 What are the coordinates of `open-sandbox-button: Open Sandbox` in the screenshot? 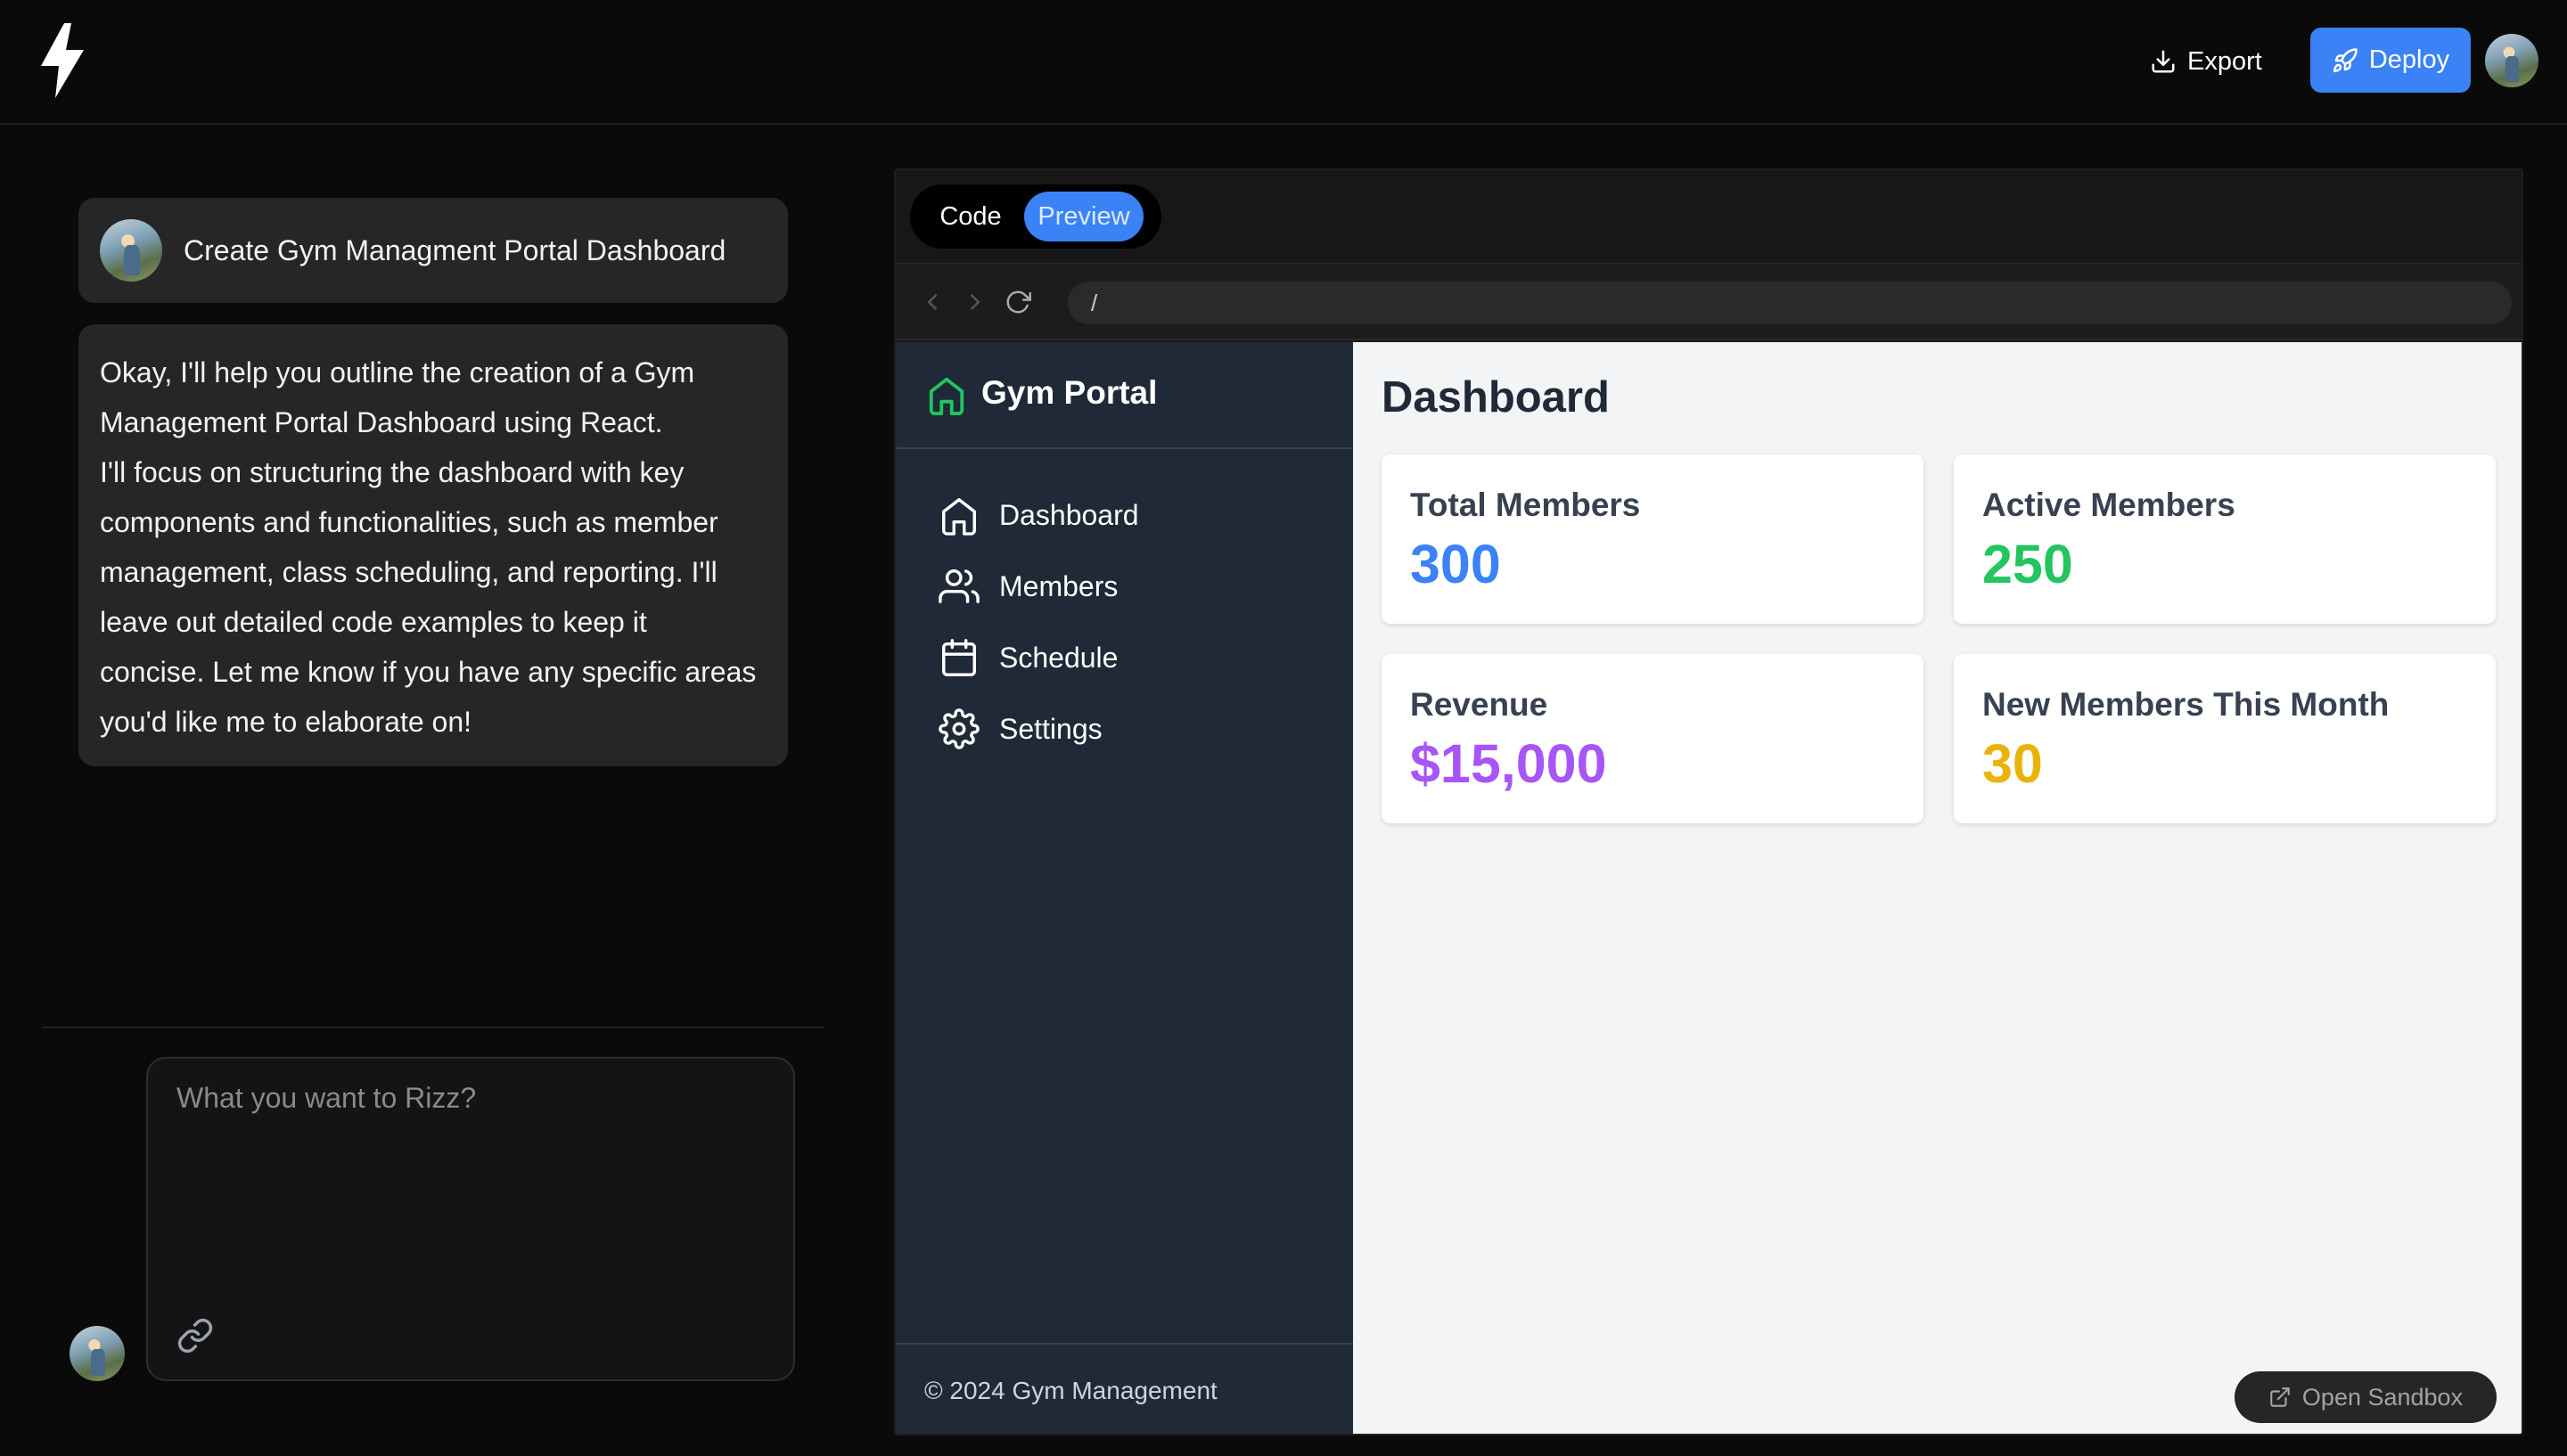 It's located at (2366, 1397).